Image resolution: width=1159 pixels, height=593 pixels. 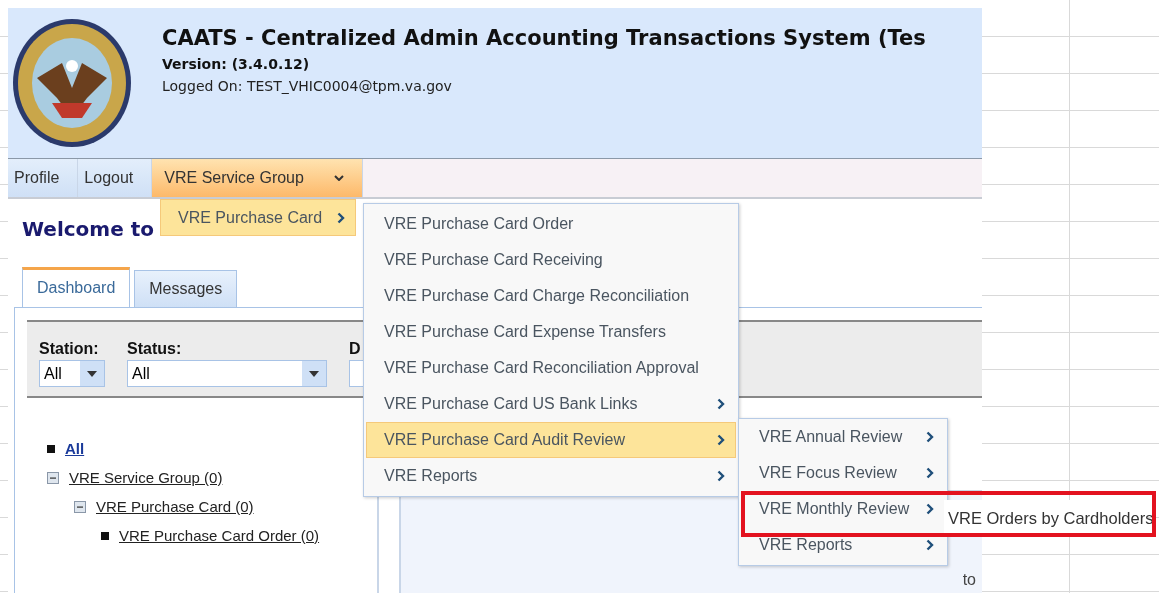 What do you see at coordinates (969, 580) in the screenshot?
I see `grid-note: to` at bounding box center [969, 580].